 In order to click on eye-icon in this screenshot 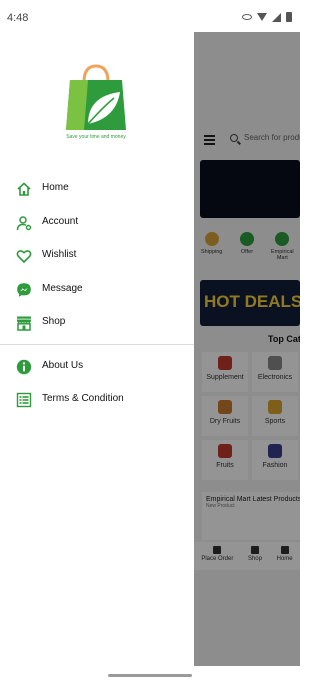, I will do `click(247, 17)`.